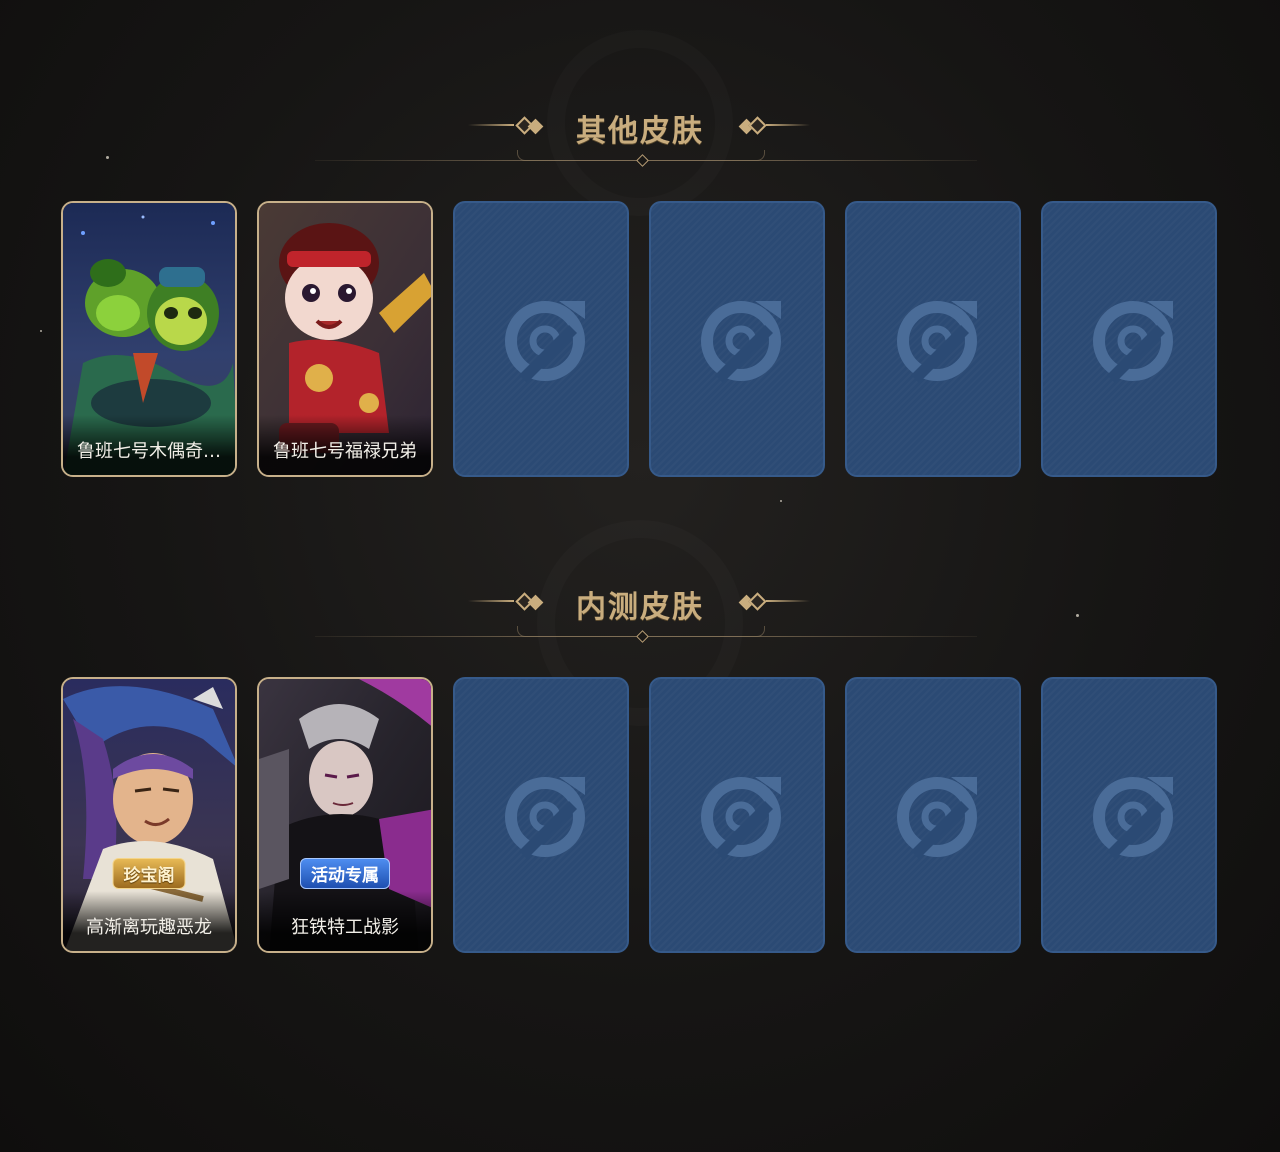 This screenshot has height=1152, width=1280. I want to click on skin-card: 珍宝阁 高渐离玩趣恶龙, so click(149, 815).